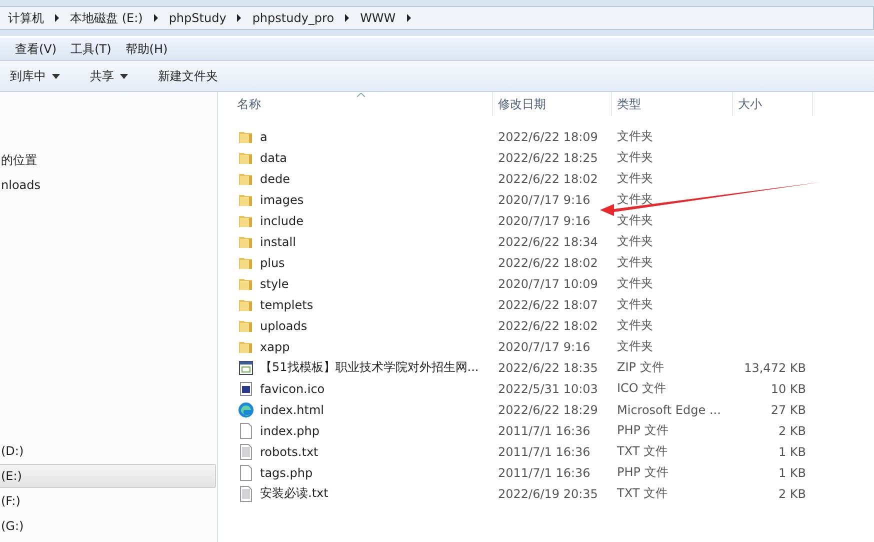  What do you see at coordinates (272, 263) in the screenshot?
I see `file-name: plus` at bounding box center [272, 263].